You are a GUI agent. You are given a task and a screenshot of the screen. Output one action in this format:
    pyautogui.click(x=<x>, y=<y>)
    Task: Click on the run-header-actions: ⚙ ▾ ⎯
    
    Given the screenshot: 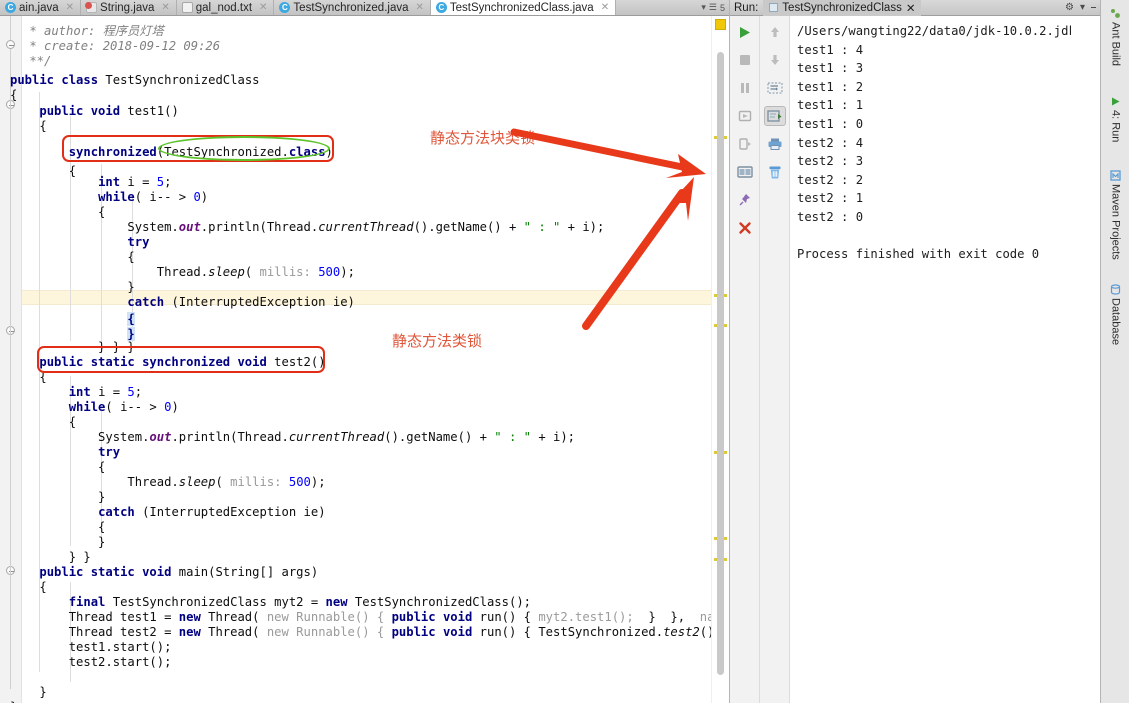 What is the action you would take?
    pyautogui.click(x=1080, y=7)
    